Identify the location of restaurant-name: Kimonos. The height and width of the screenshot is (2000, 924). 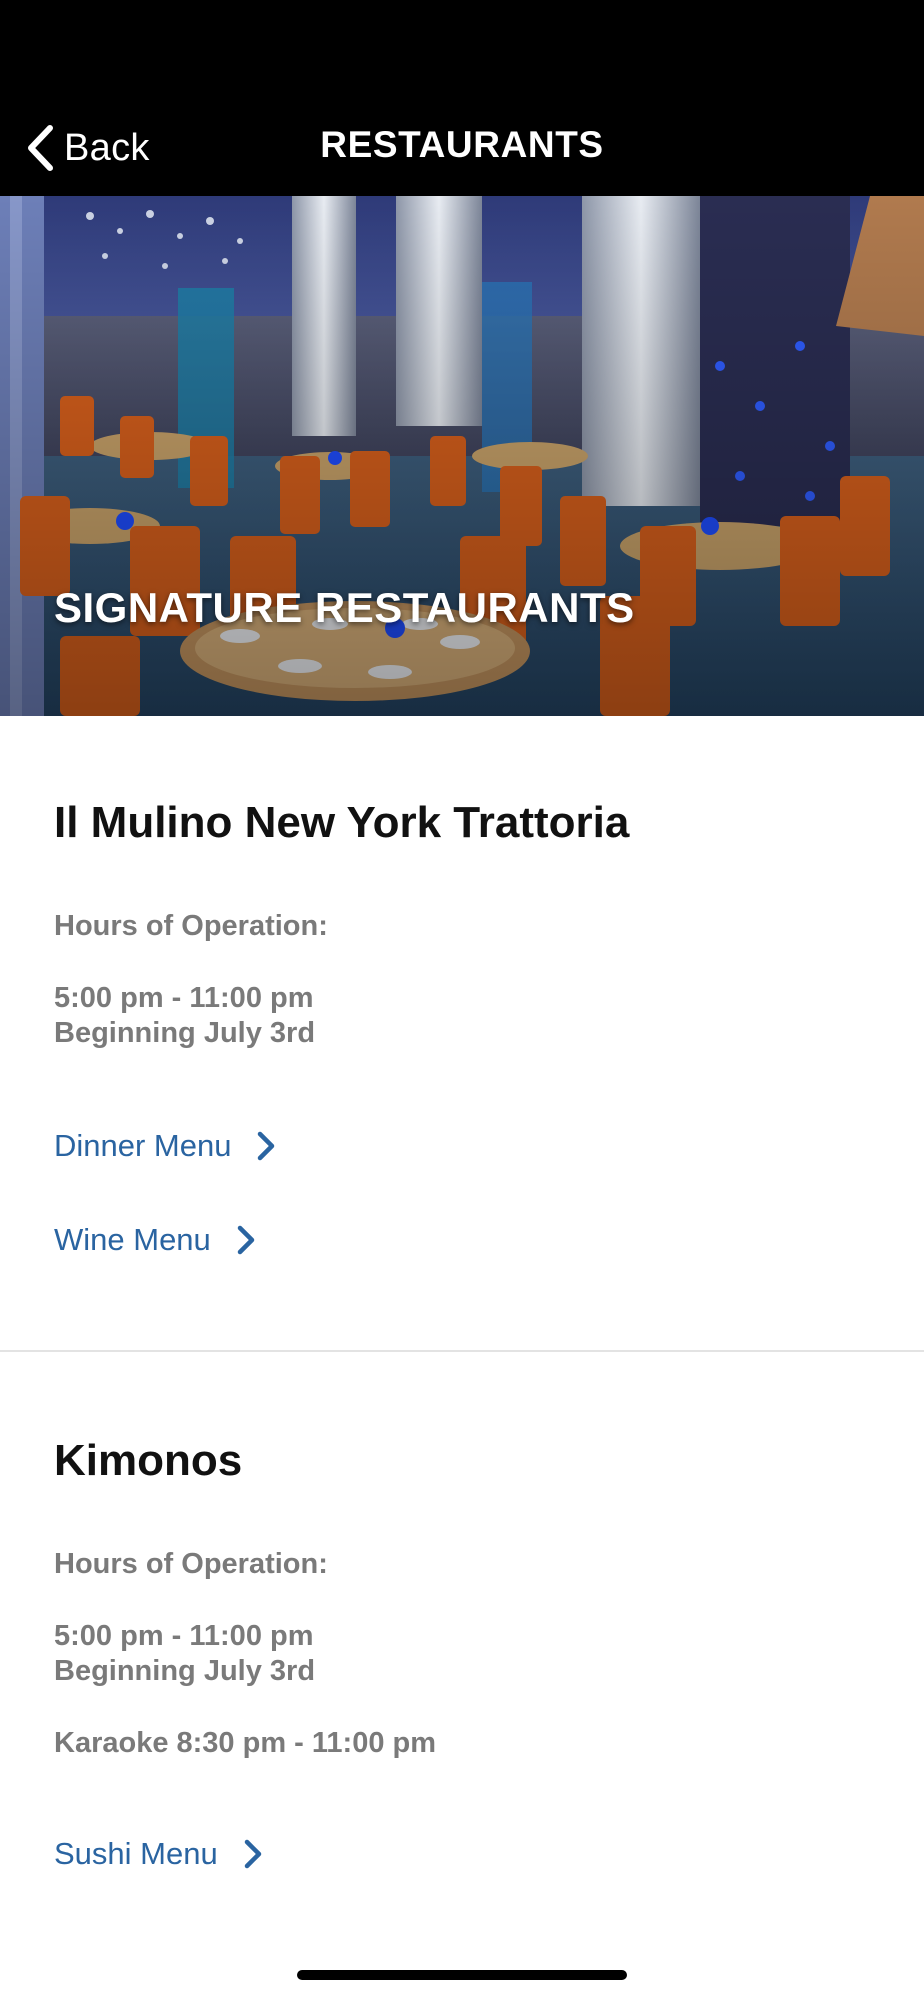
(148, 1460).